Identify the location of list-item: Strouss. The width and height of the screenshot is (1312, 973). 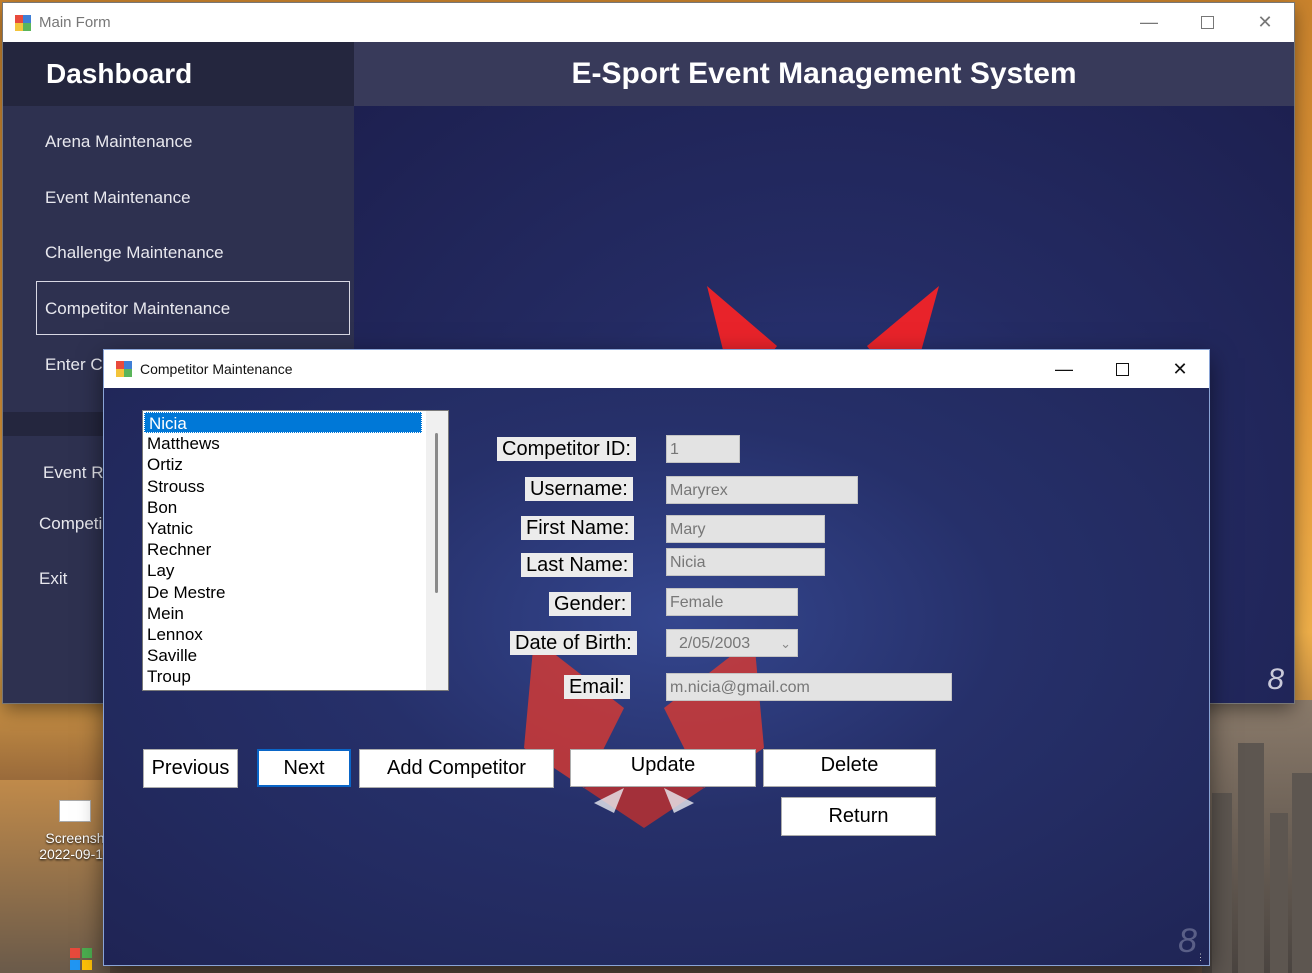
(282, 486).